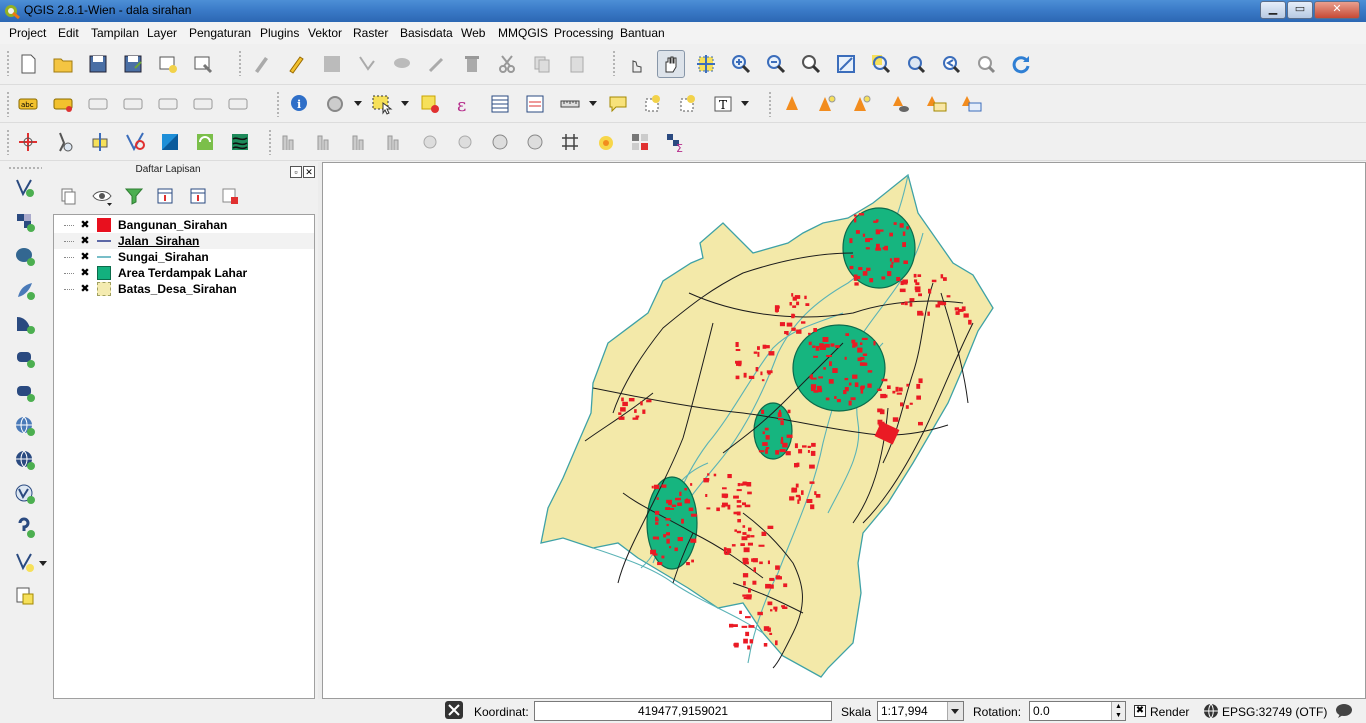  What do you see at coordinates (776, 64) in the screenshot?
I see `zoom-out-icon` at bounding box center [776, 64].